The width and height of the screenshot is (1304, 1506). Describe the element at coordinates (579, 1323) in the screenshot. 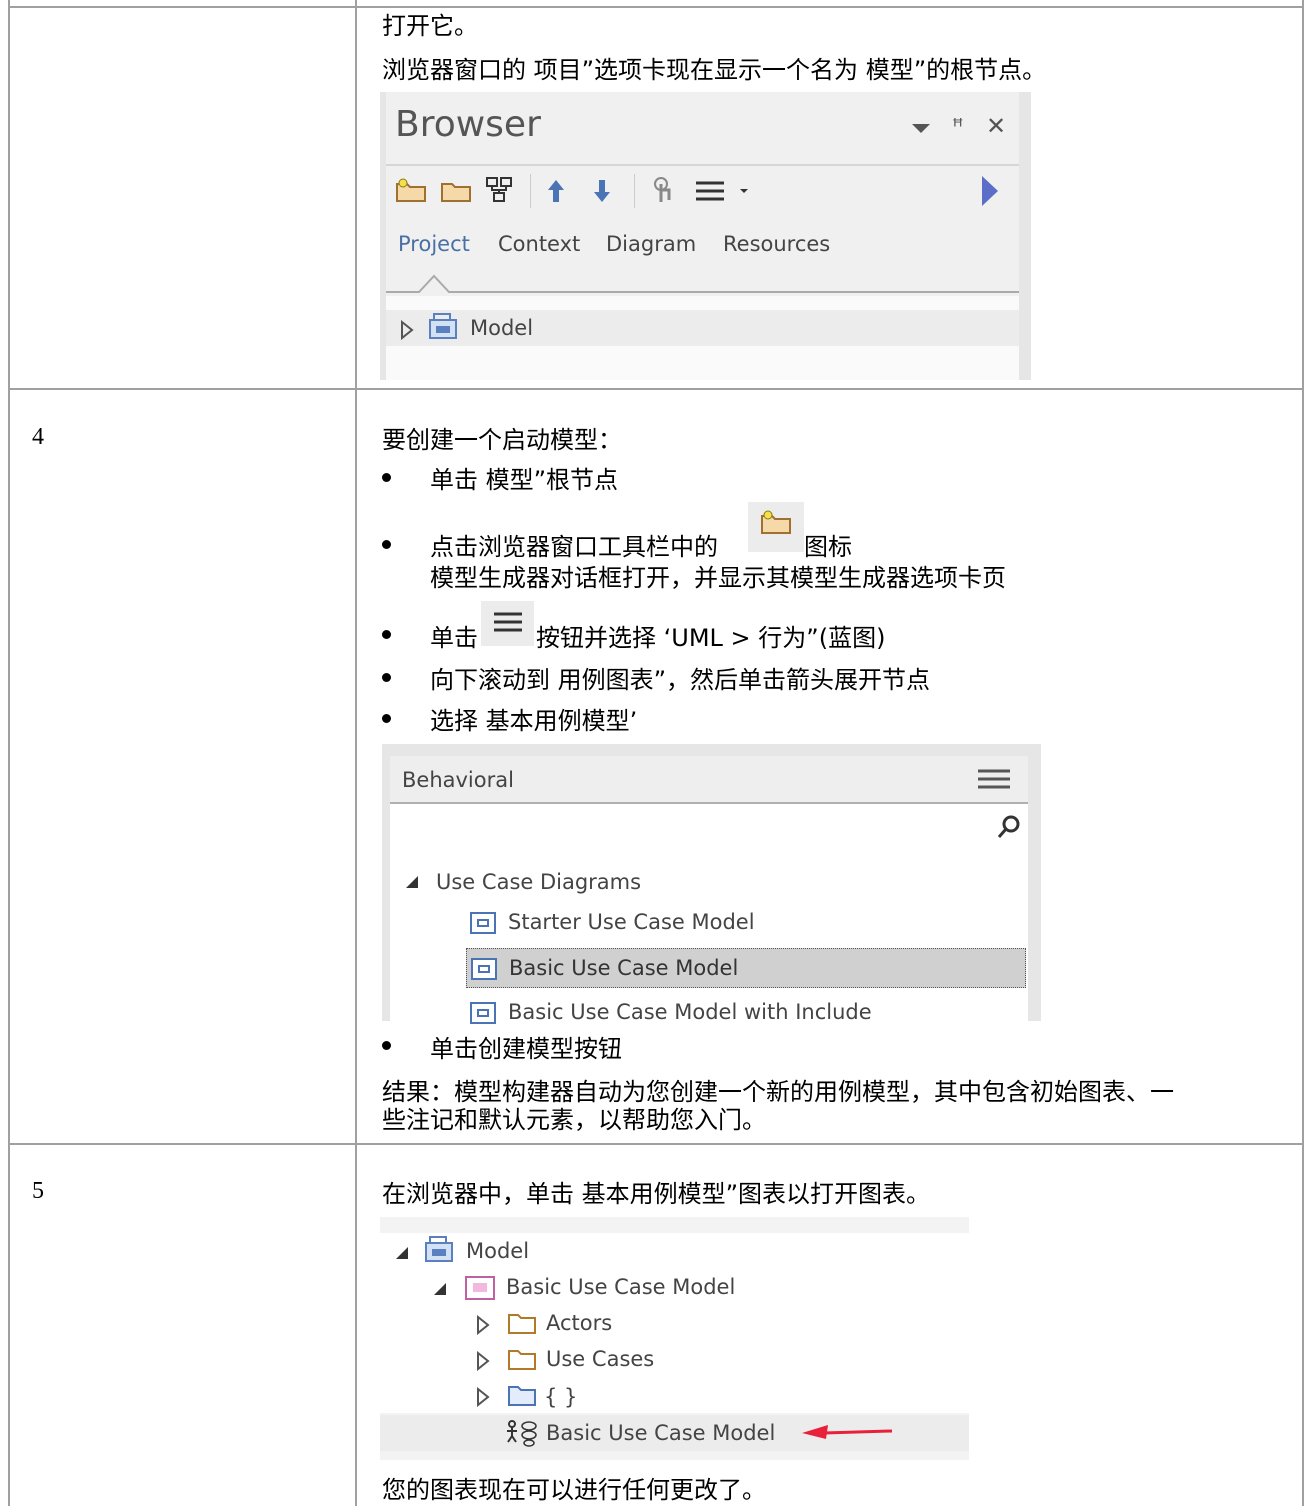

I see `tree-label-actors: Actors` at that location.